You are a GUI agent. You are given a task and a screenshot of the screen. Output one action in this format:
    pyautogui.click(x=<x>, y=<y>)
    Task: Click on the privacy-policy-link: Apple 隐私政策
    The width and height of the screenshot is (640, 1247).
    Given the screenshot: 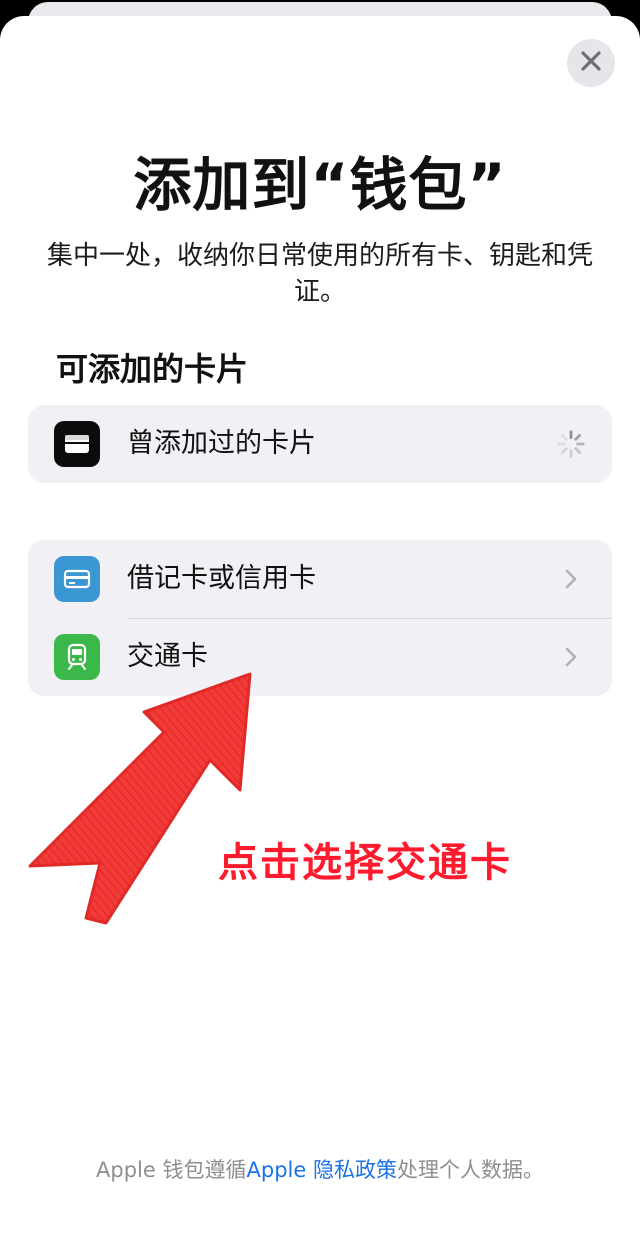 What is the action you would take?
    pyautogui.click(x=322, y=1170)
    